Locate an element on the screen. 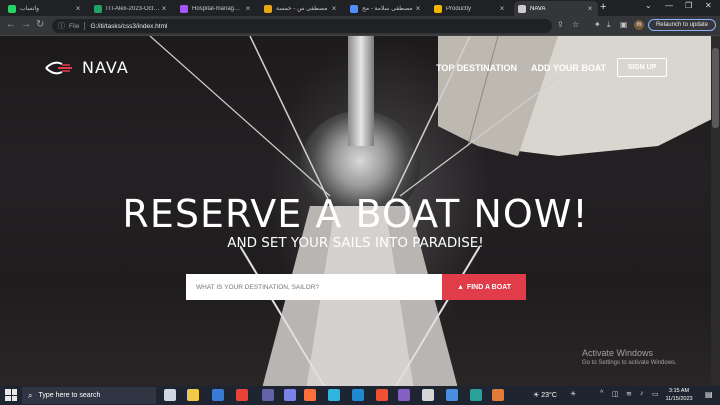 Image resolution: width=720 pixels, height=405 pixels. tab-title: مصطفى س - خمسة is located at coordinates (302, 9).